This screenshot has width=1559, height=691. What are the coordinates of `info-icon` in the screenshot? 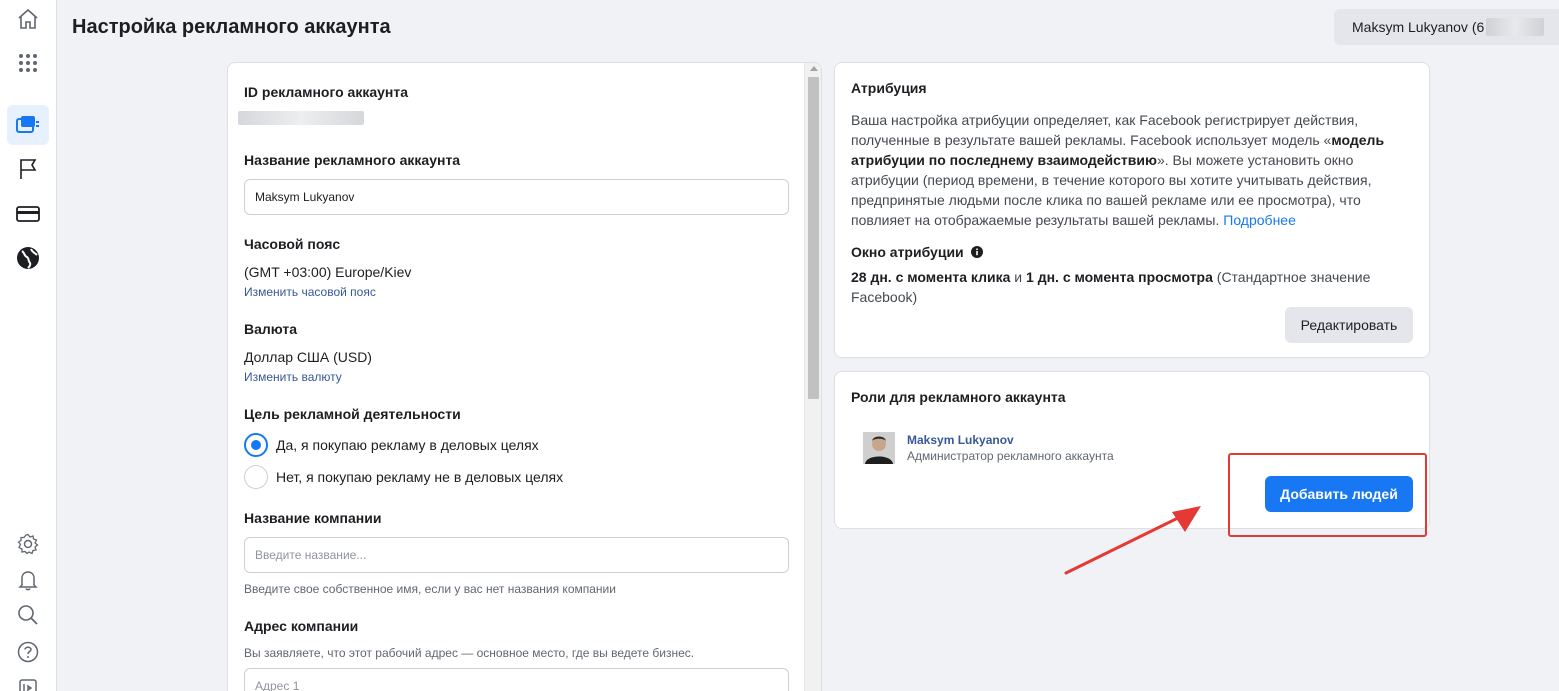 It's located at (976, 252).